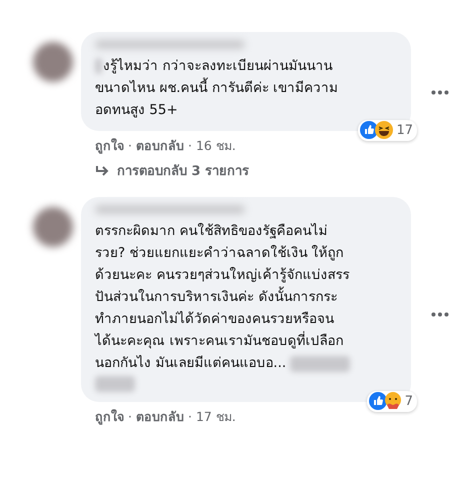 The image size is (451, 479). What do you see at coordinates (216, 297) in the screenshot?
I see `text-line: ปันส่วนในการบริหารเงินค่ะ ดังนั้นการกระ` at bounding box center [216, 297].